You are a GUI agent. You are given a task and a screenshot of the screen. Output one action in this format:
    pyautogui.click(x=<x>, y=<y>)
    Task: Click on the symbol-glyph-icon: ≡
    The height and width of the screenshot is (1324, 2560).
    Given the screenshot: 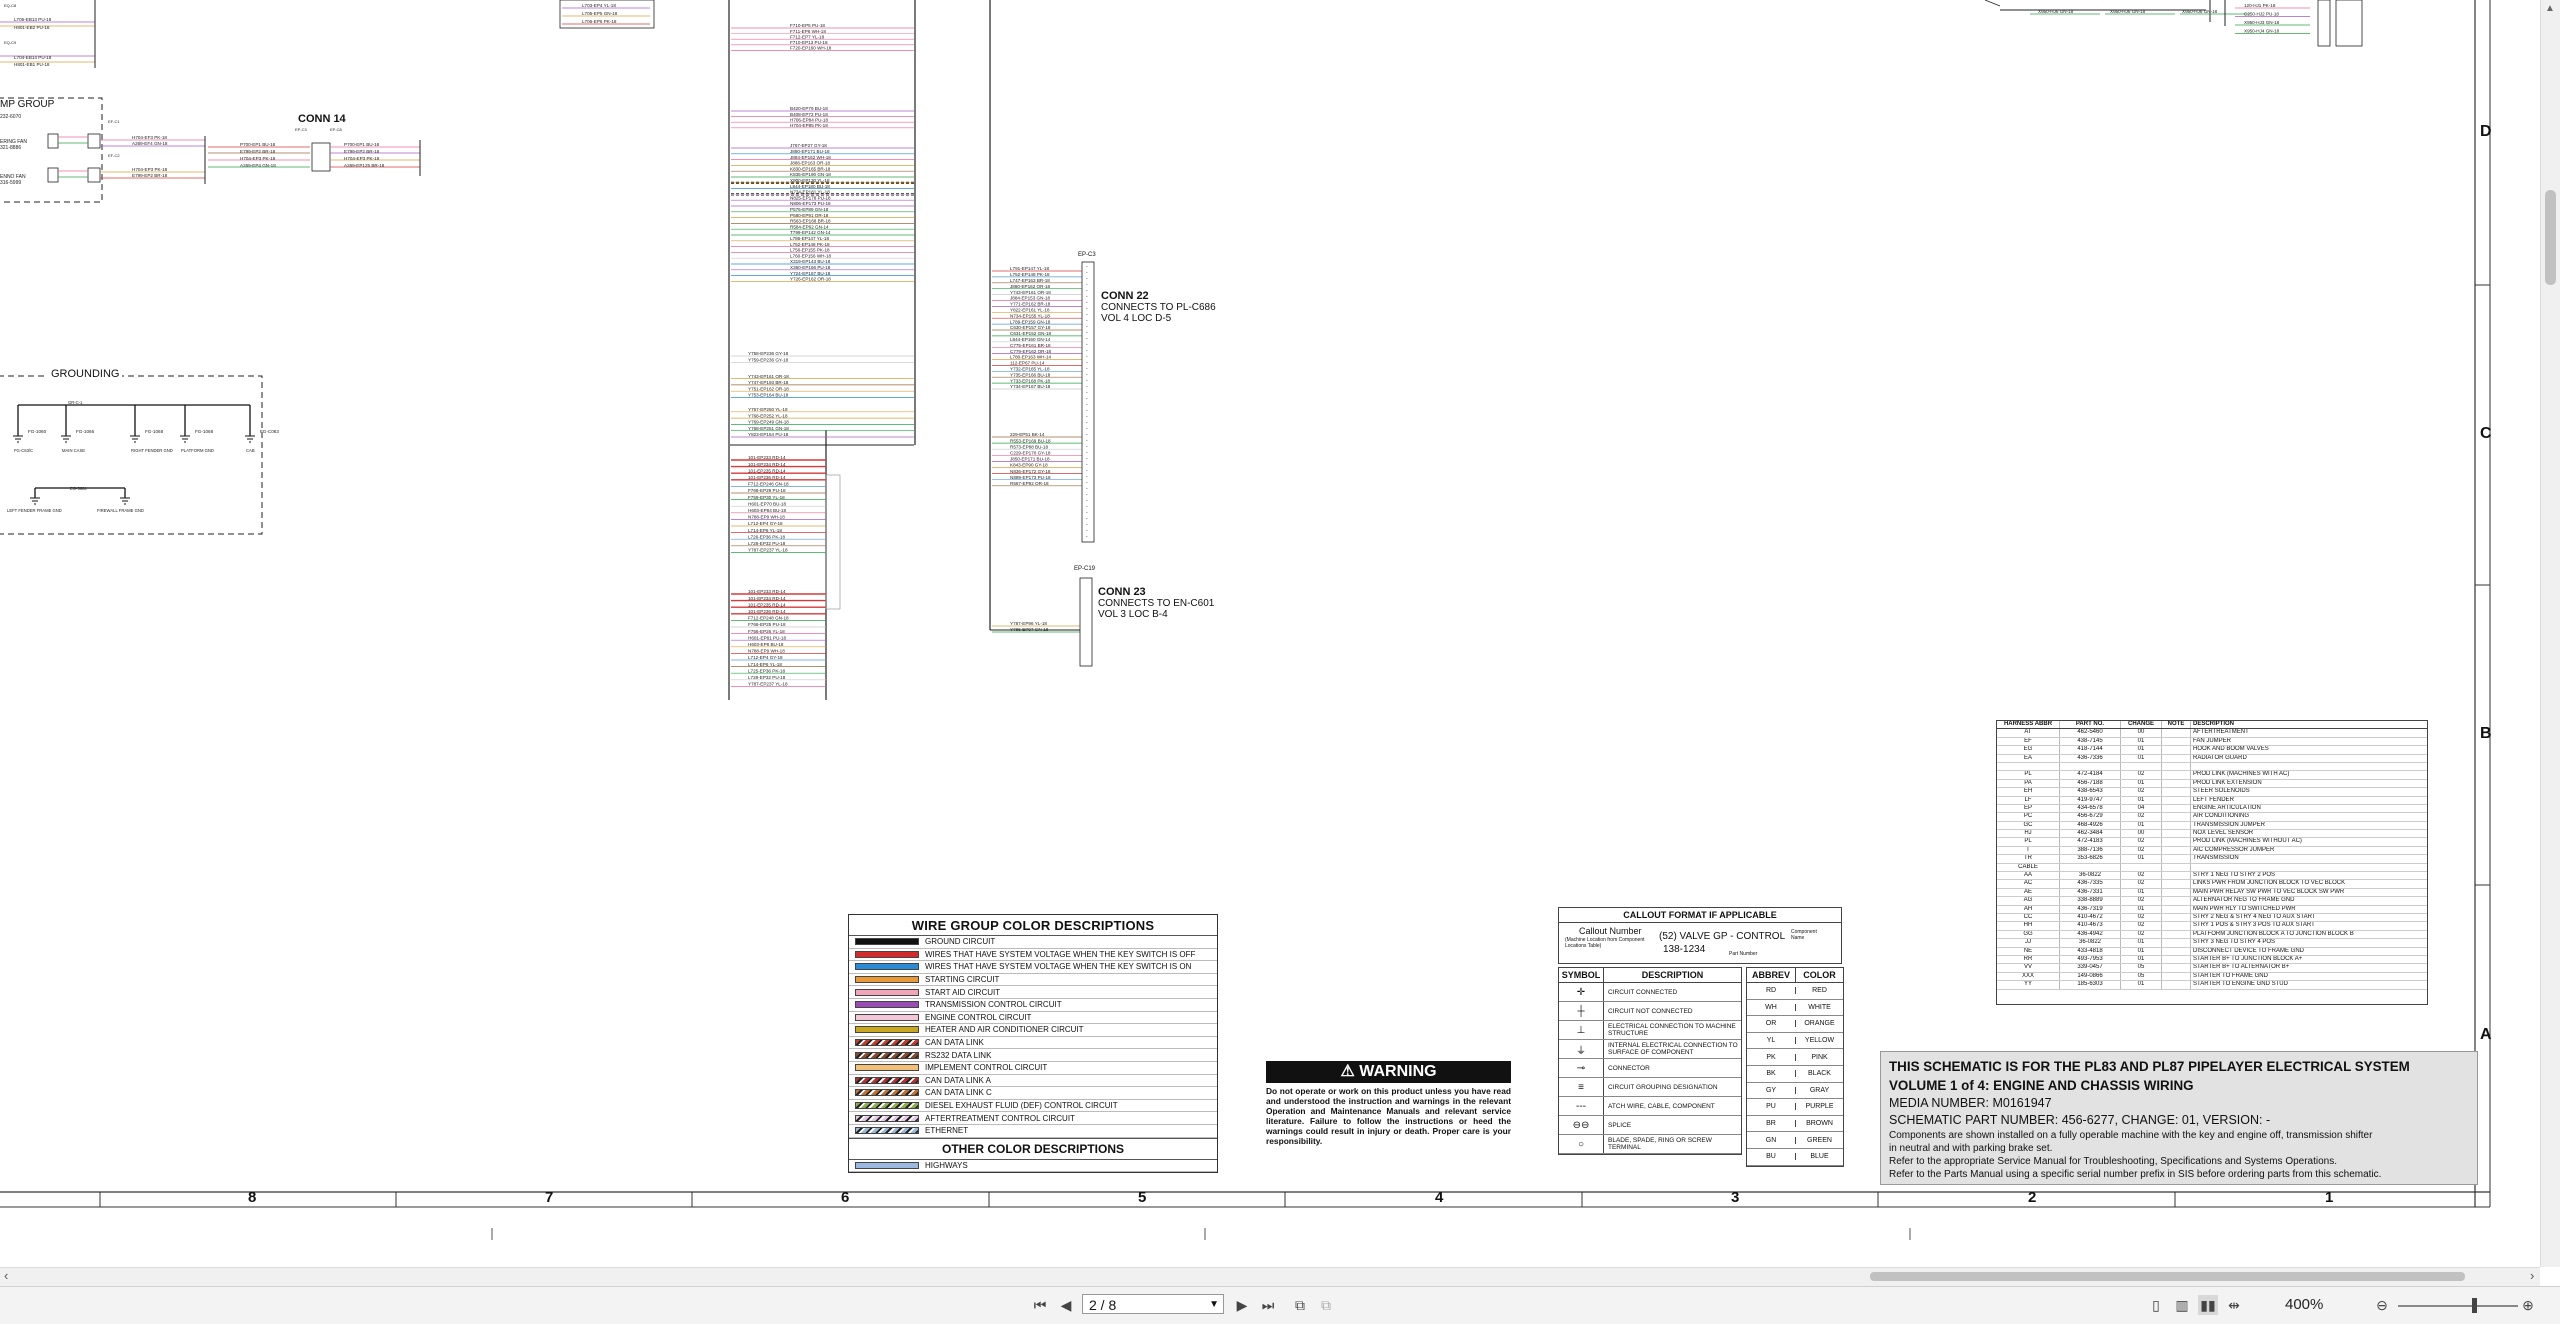 What is the action you would take?
    pyautogui.click(x=1581, y=1087)
    